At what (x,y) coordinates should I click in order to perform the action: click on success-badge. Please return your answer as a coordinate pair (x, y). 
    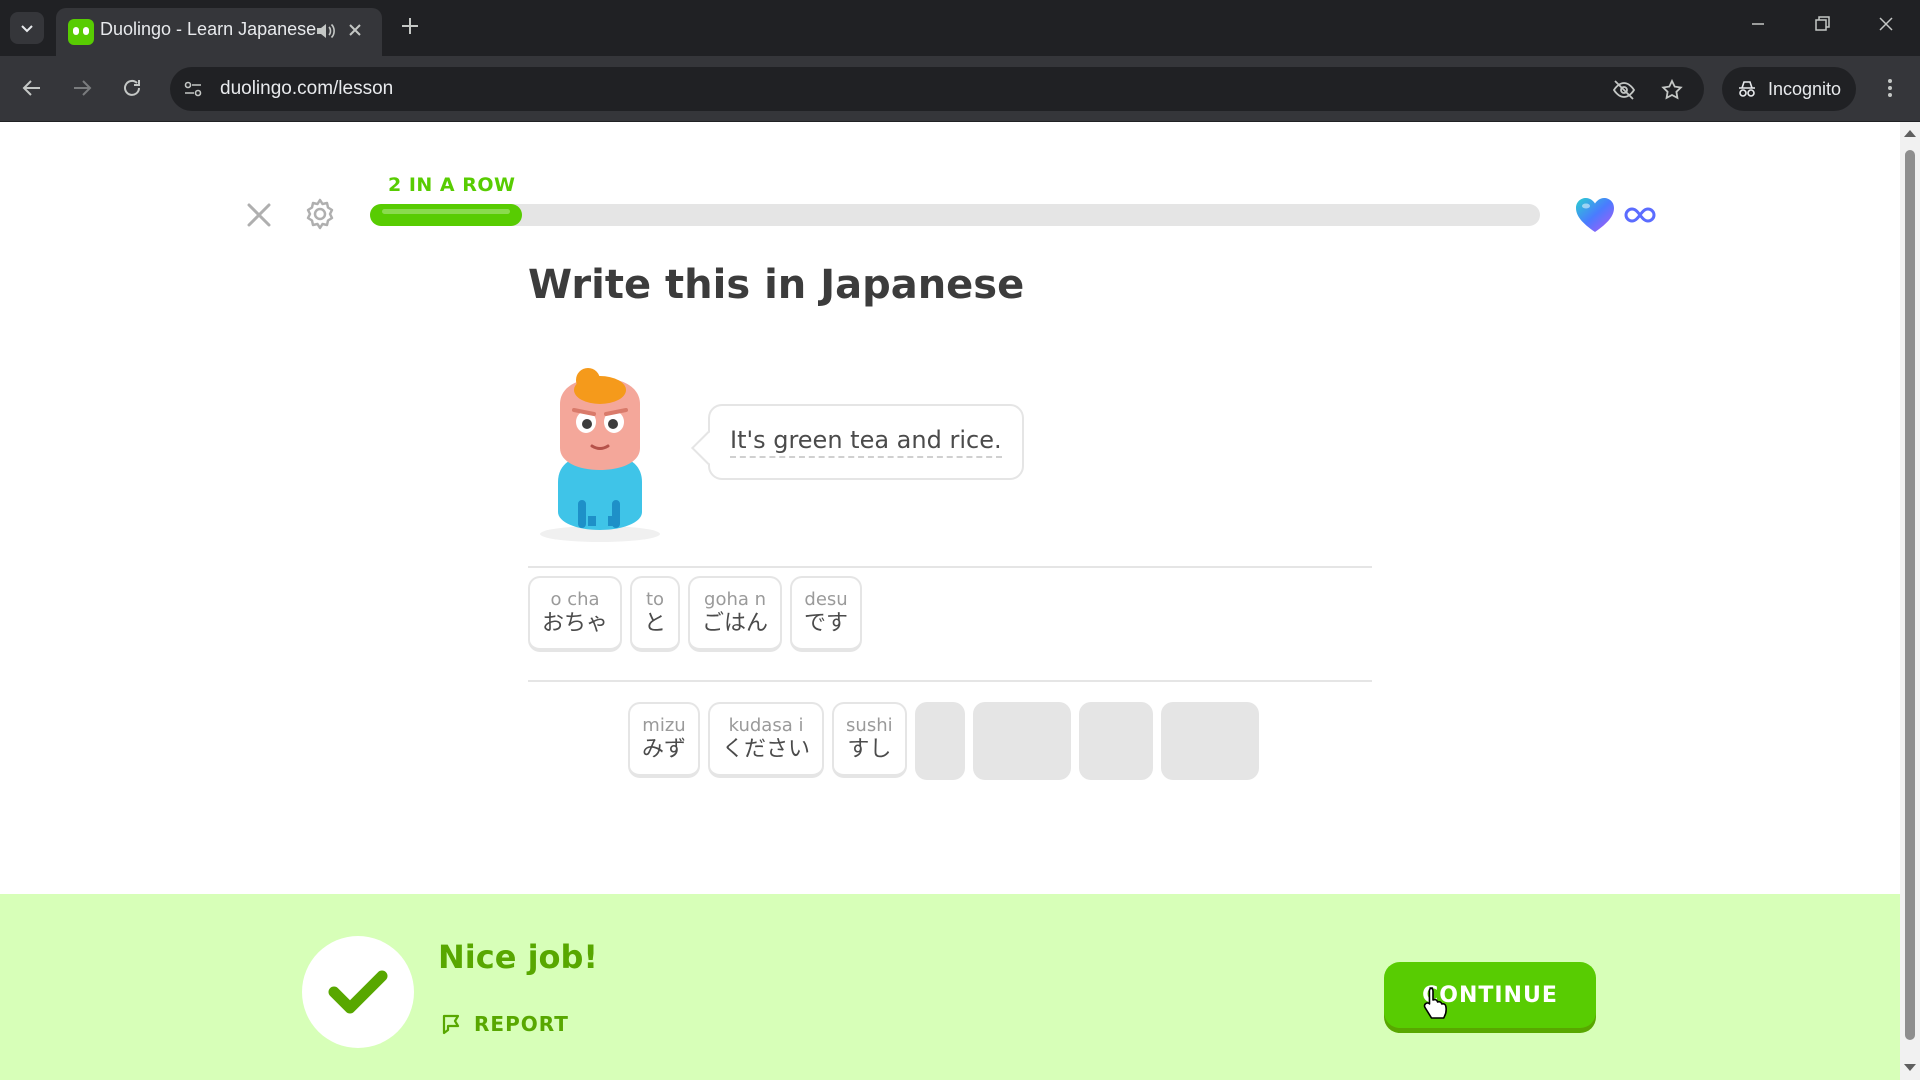
    Looking at the image, I should click on (358, 992).